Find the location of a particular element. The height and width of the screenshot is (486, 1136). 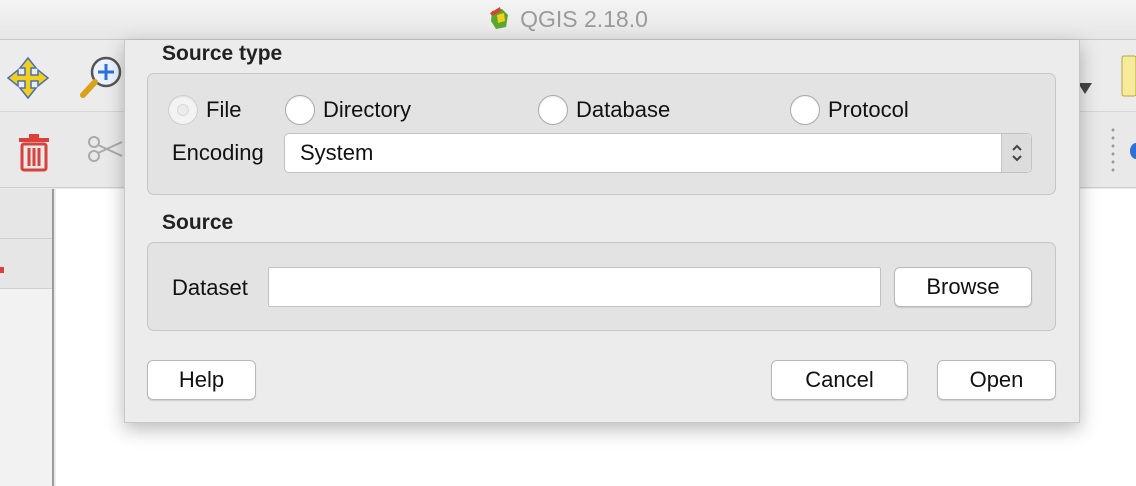

dataset-label: Dataset is located at coordinates (210, 287).